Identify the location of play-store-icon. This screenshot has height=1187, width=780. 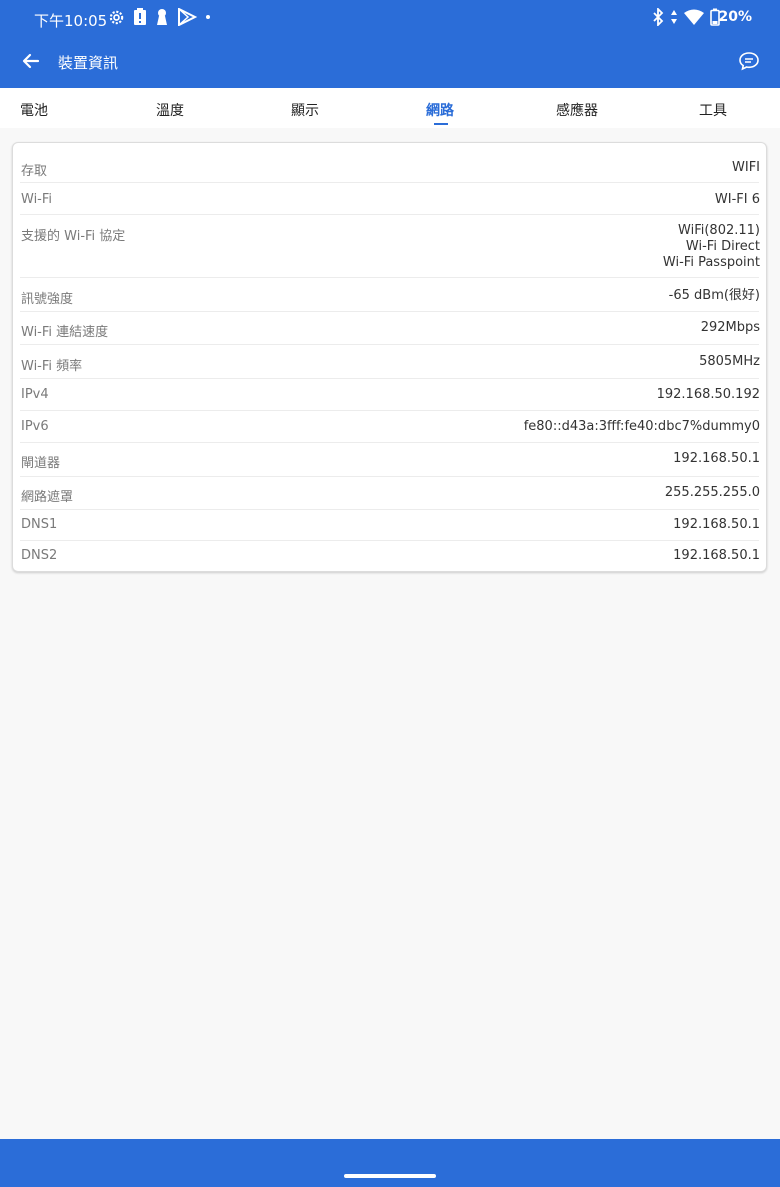
(187, 17).